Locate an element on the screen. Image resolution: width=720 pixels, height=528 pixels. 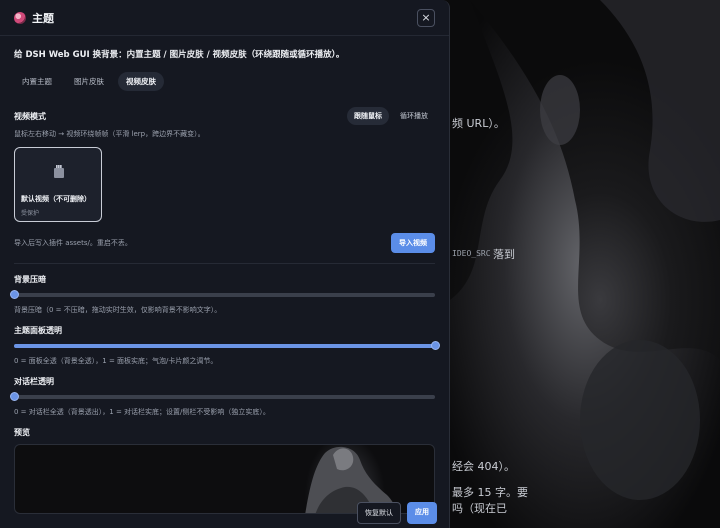
video-mode-title: 视频模式 is located at coordinates (30, 116).